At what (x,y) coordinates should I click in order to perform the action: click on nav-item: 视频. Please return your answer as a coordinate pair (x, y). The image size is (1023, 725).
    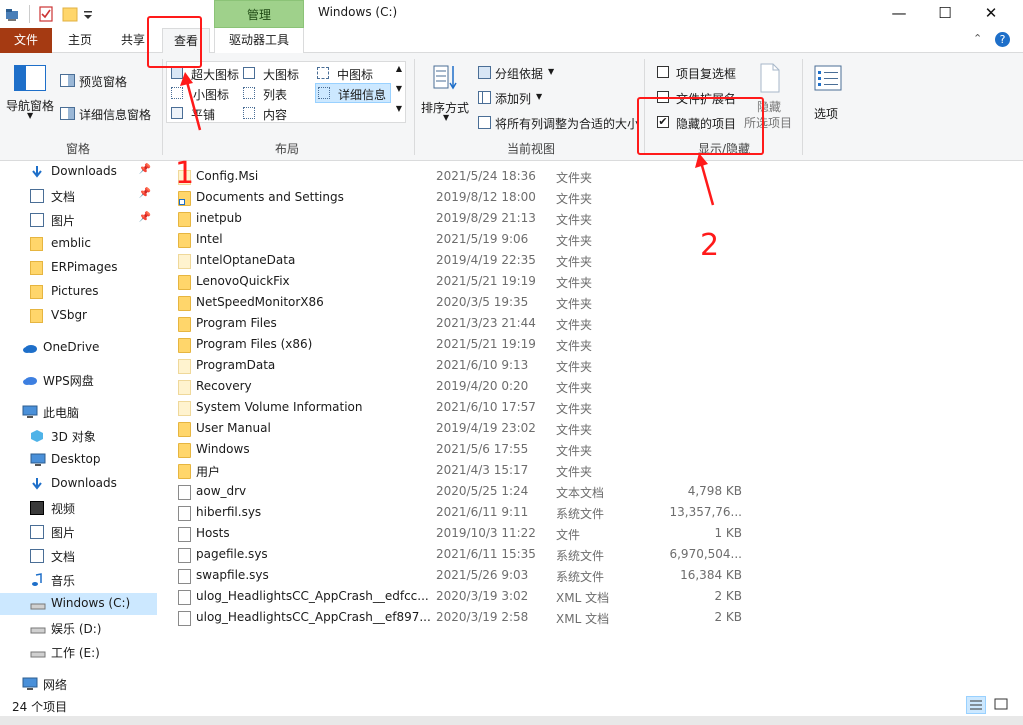
    Looking at the image, I should click on (78, 508).